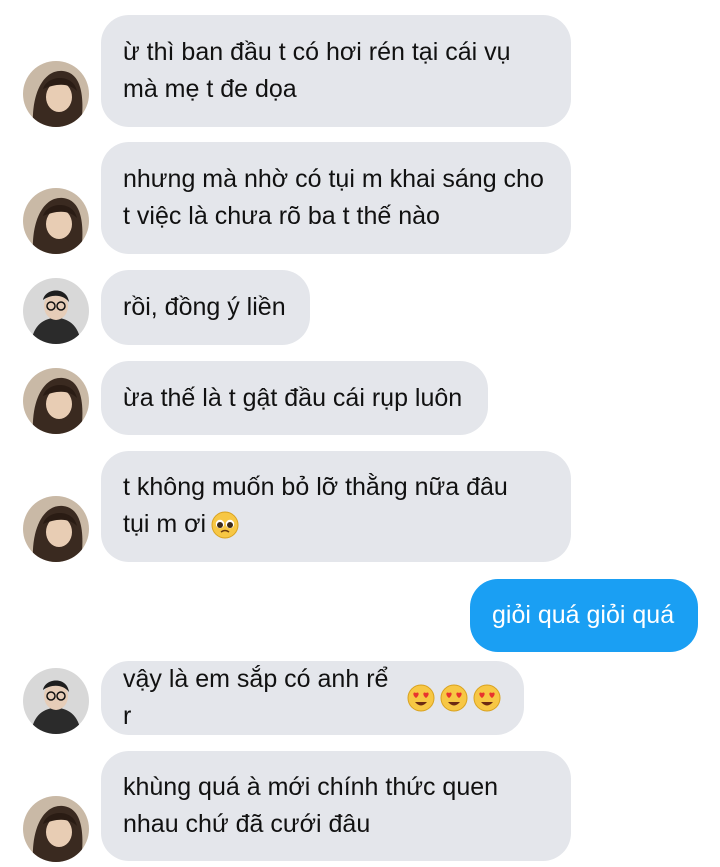  I want to click on message-text: vậy là em sắp có anh rể r, so click(259, 697).